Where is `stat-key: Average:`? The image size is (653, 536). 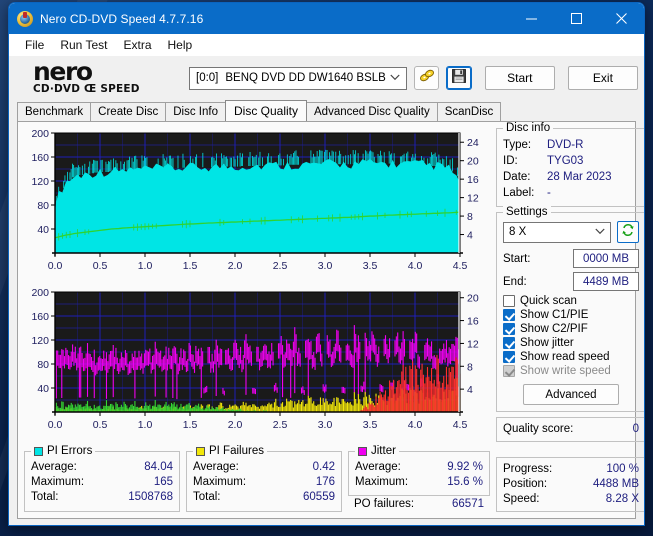
stat-key: Average: is located at coordinates (54, 467).